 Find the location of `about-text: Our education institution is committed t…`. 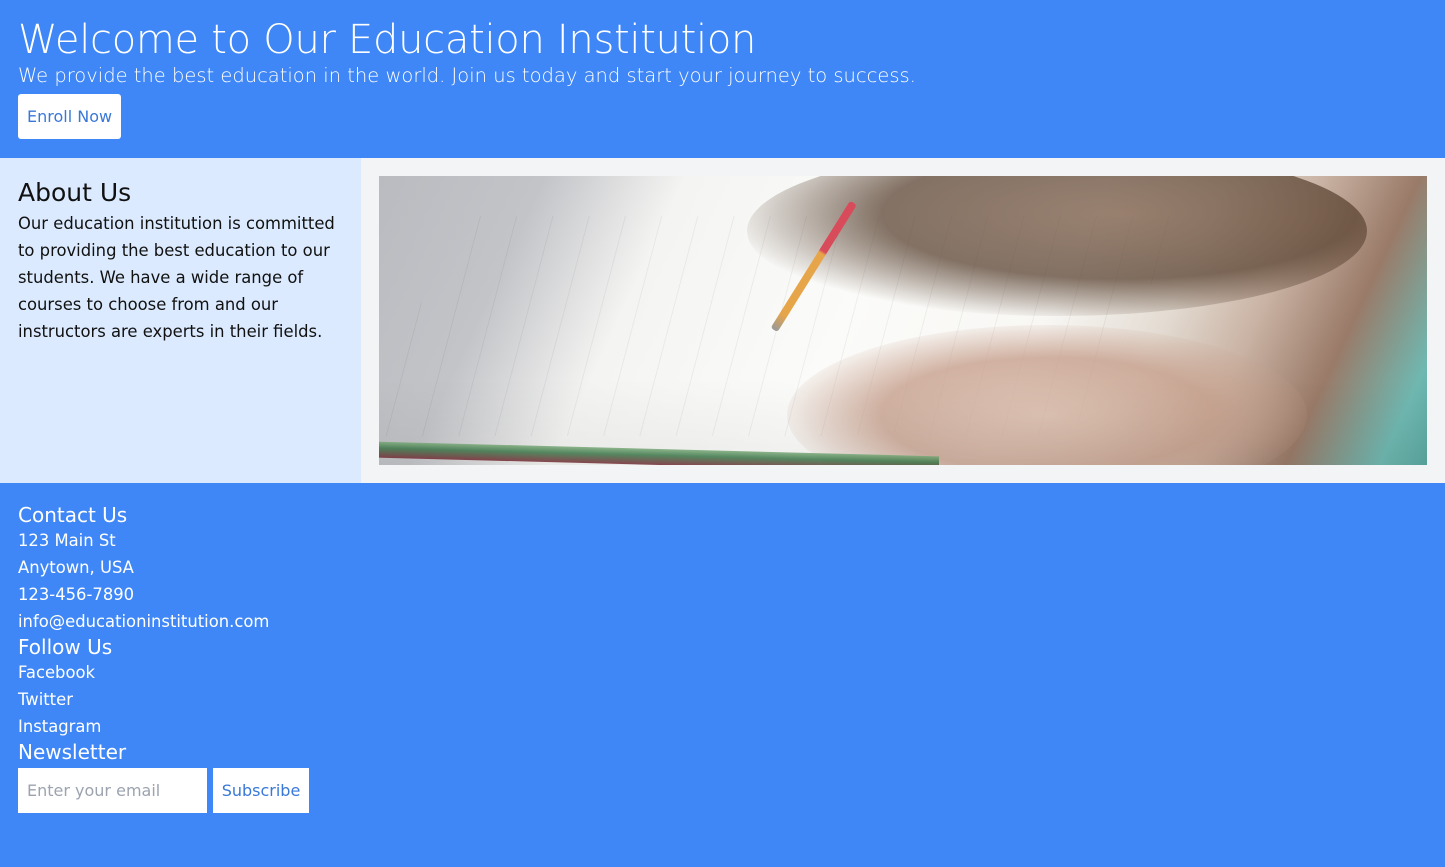

about-text: Our education institution is committed t… is located at coordinates (176, 277).